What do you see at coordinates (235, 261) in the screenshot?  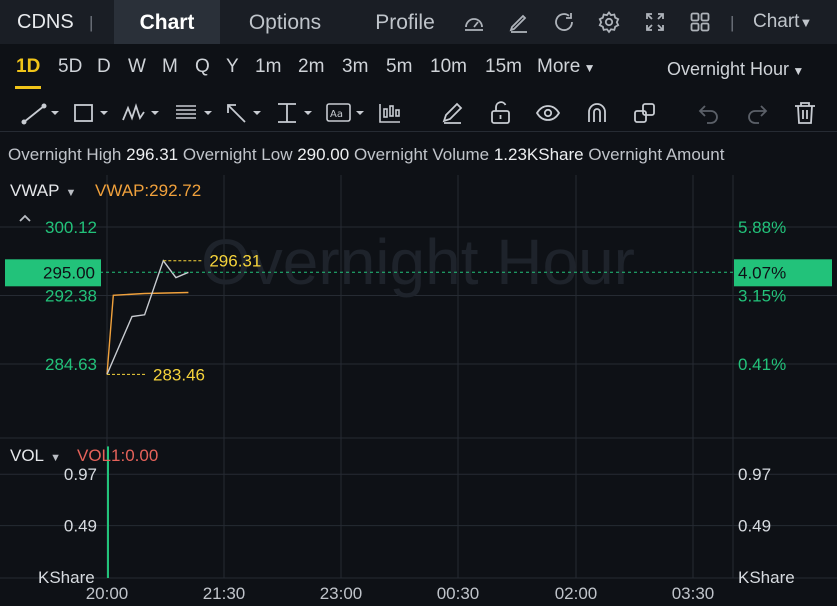 I see `marker-label: 296.31` at bounding box center [235, 261].